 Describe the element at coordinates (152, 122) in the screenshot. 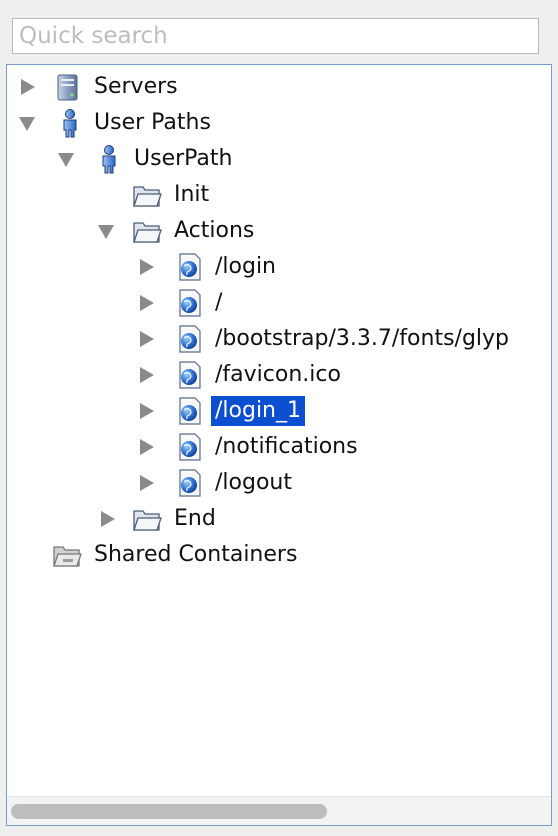

I see `tree-node-label: User Paths` at that location.